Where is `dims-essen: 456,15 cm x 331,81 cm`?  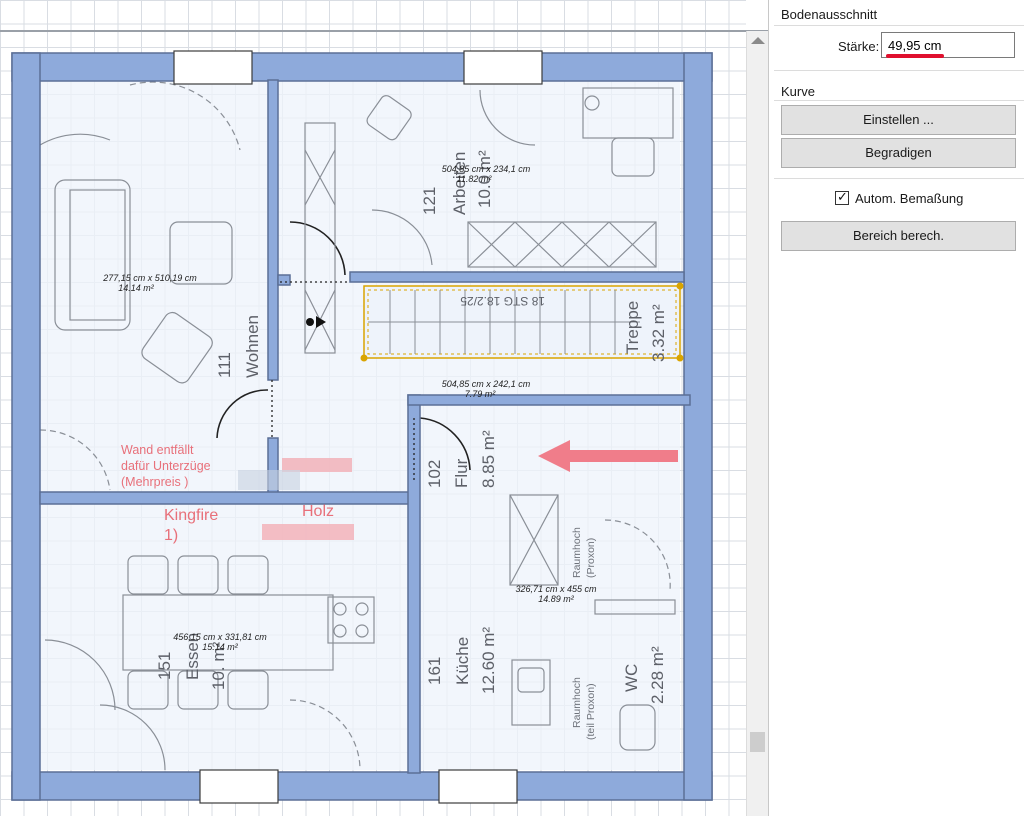 dims-essen: 456,15 cm x 331,81 cm is located at coordinates (220, 637).